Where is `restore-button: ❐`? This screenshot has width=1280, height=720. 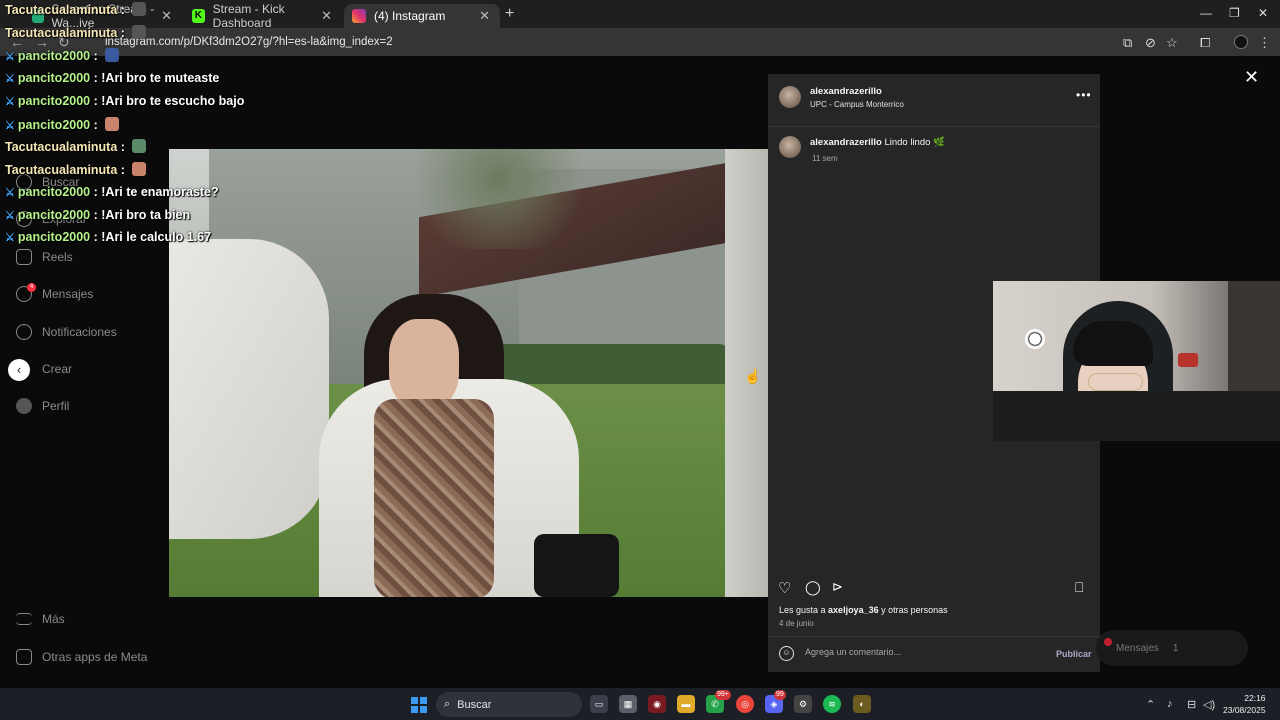 restore-button: ❐ is located at coordinates (1234, 13).